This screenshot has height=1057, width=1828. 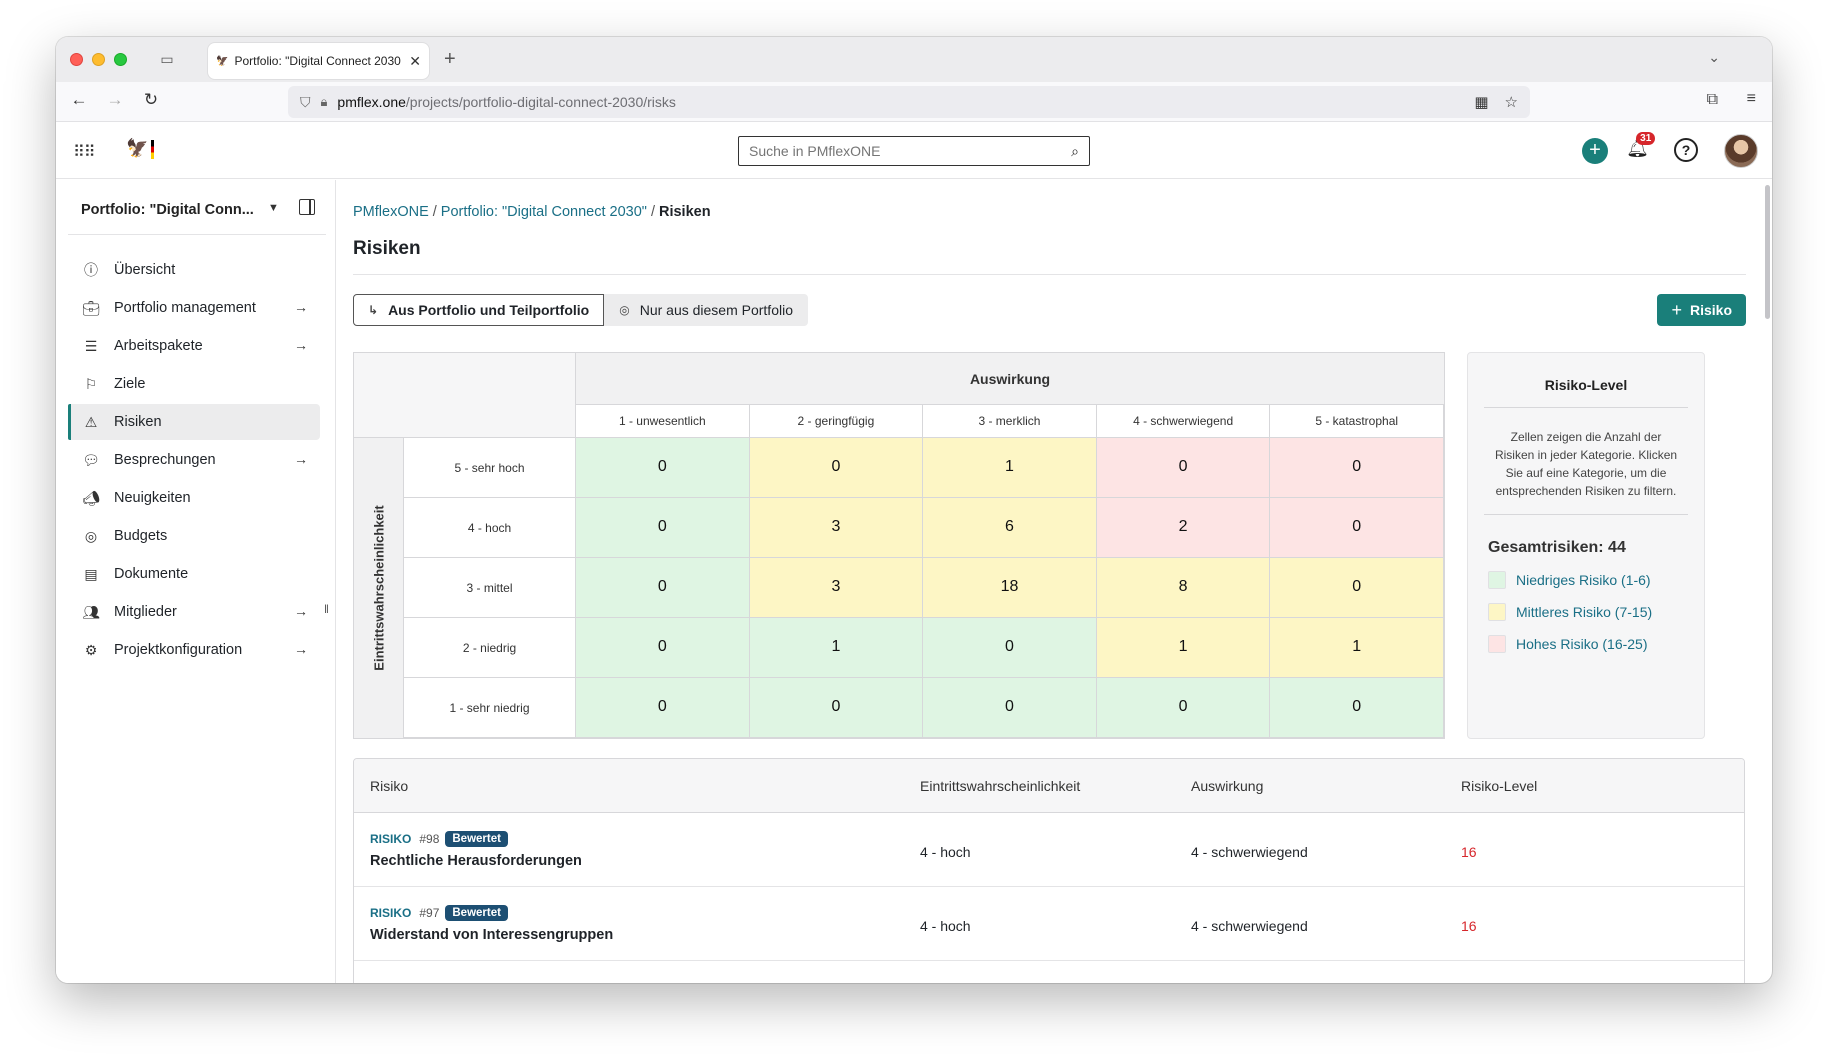 I want to click on qr-code-icon: ▦, so click(x=1481, y=102).